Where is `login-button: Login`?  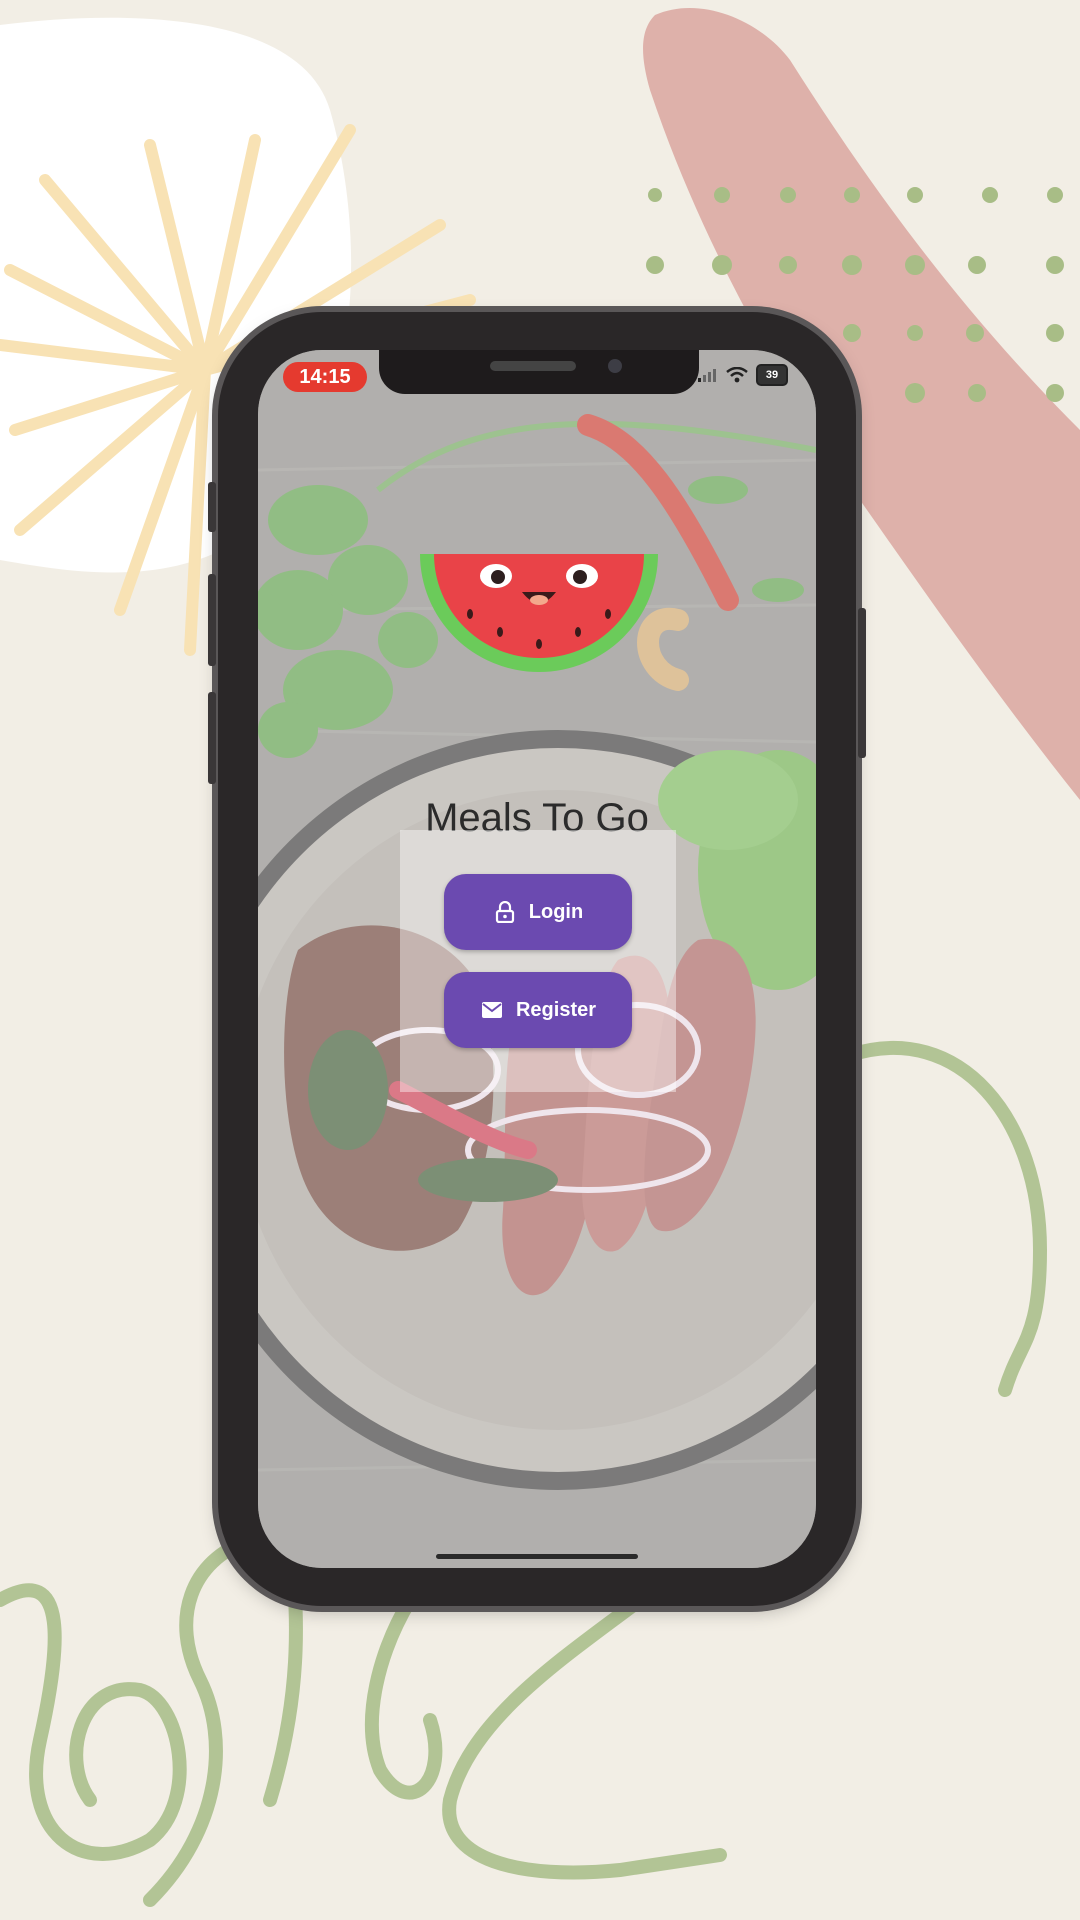 login-button: Login is located at coordinates (538, 912).